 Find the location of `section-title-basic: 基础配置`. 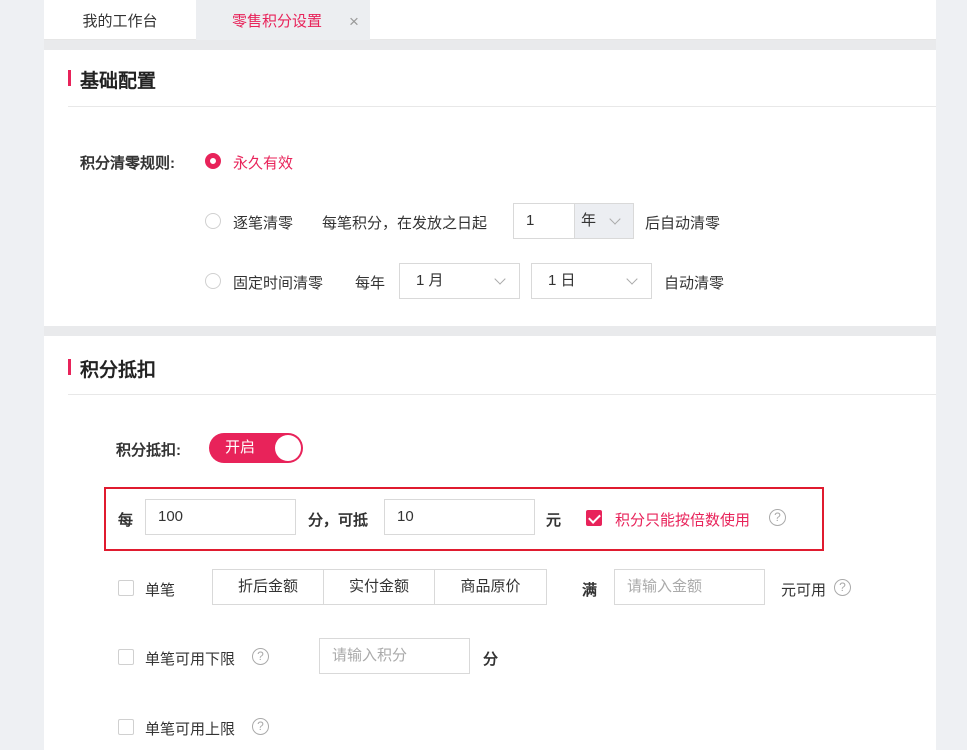

section-title-basic: 基础配置 is located at coordinates (112, 79).